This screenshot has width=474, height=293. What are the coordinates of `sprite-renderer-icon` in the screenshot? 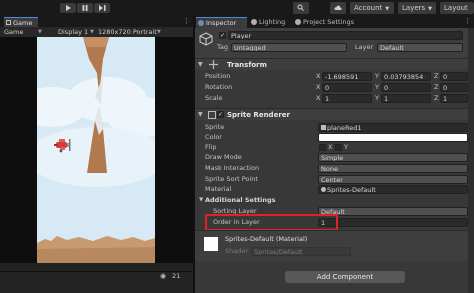 It's located at (212, 115).